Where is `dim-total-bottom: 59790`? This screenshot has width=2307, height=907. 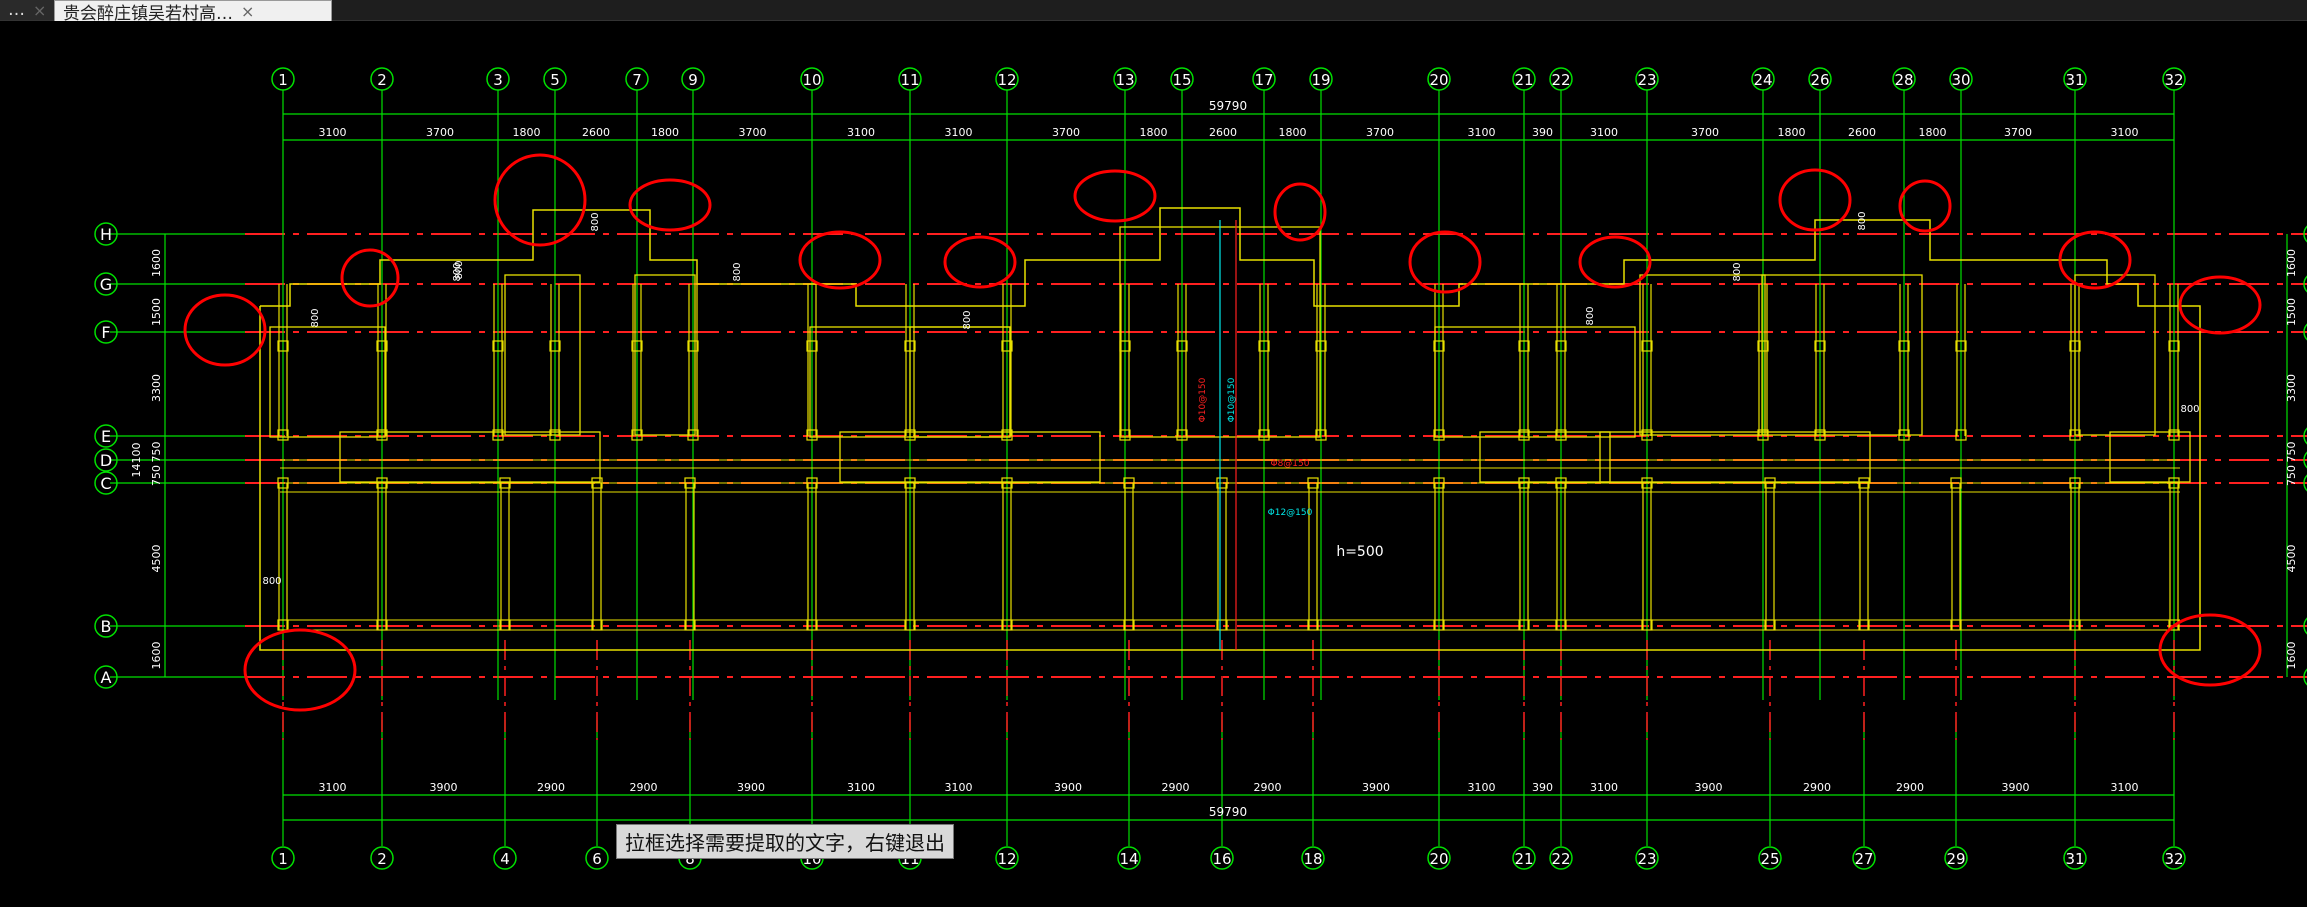 dim-total-bottom: 59790 is located at coordinates (1228, 812).